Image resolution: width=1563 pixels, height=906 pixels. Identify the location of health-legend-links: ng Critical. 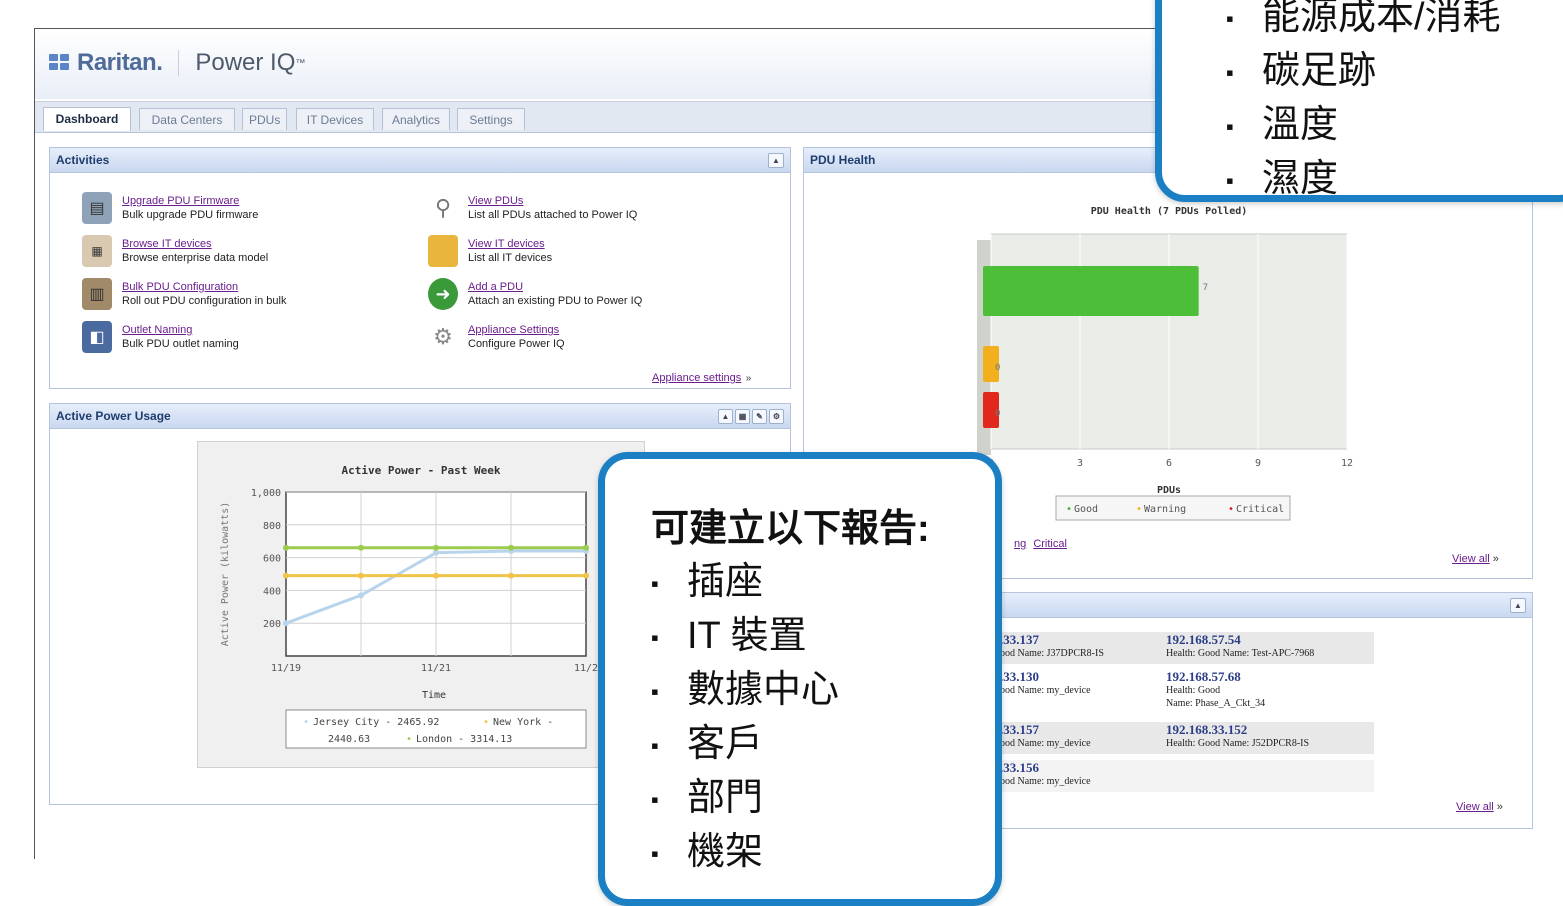
(1040, 544).